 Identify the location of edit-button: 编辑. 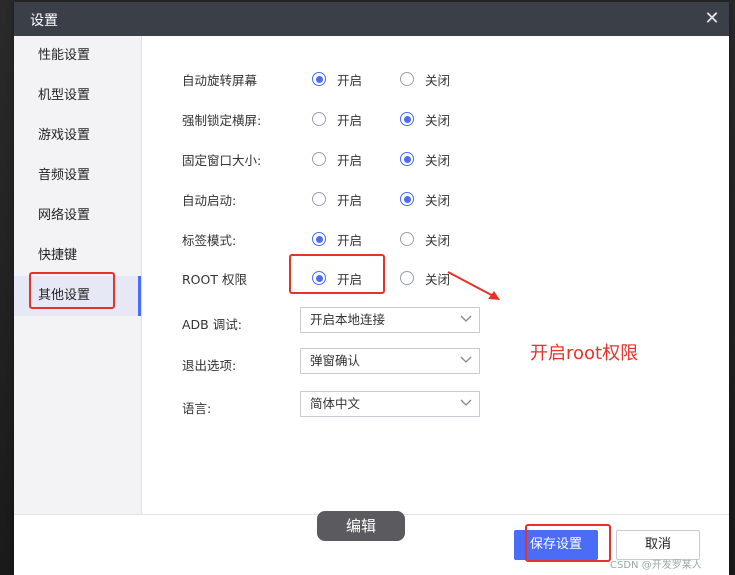
(361, 526).